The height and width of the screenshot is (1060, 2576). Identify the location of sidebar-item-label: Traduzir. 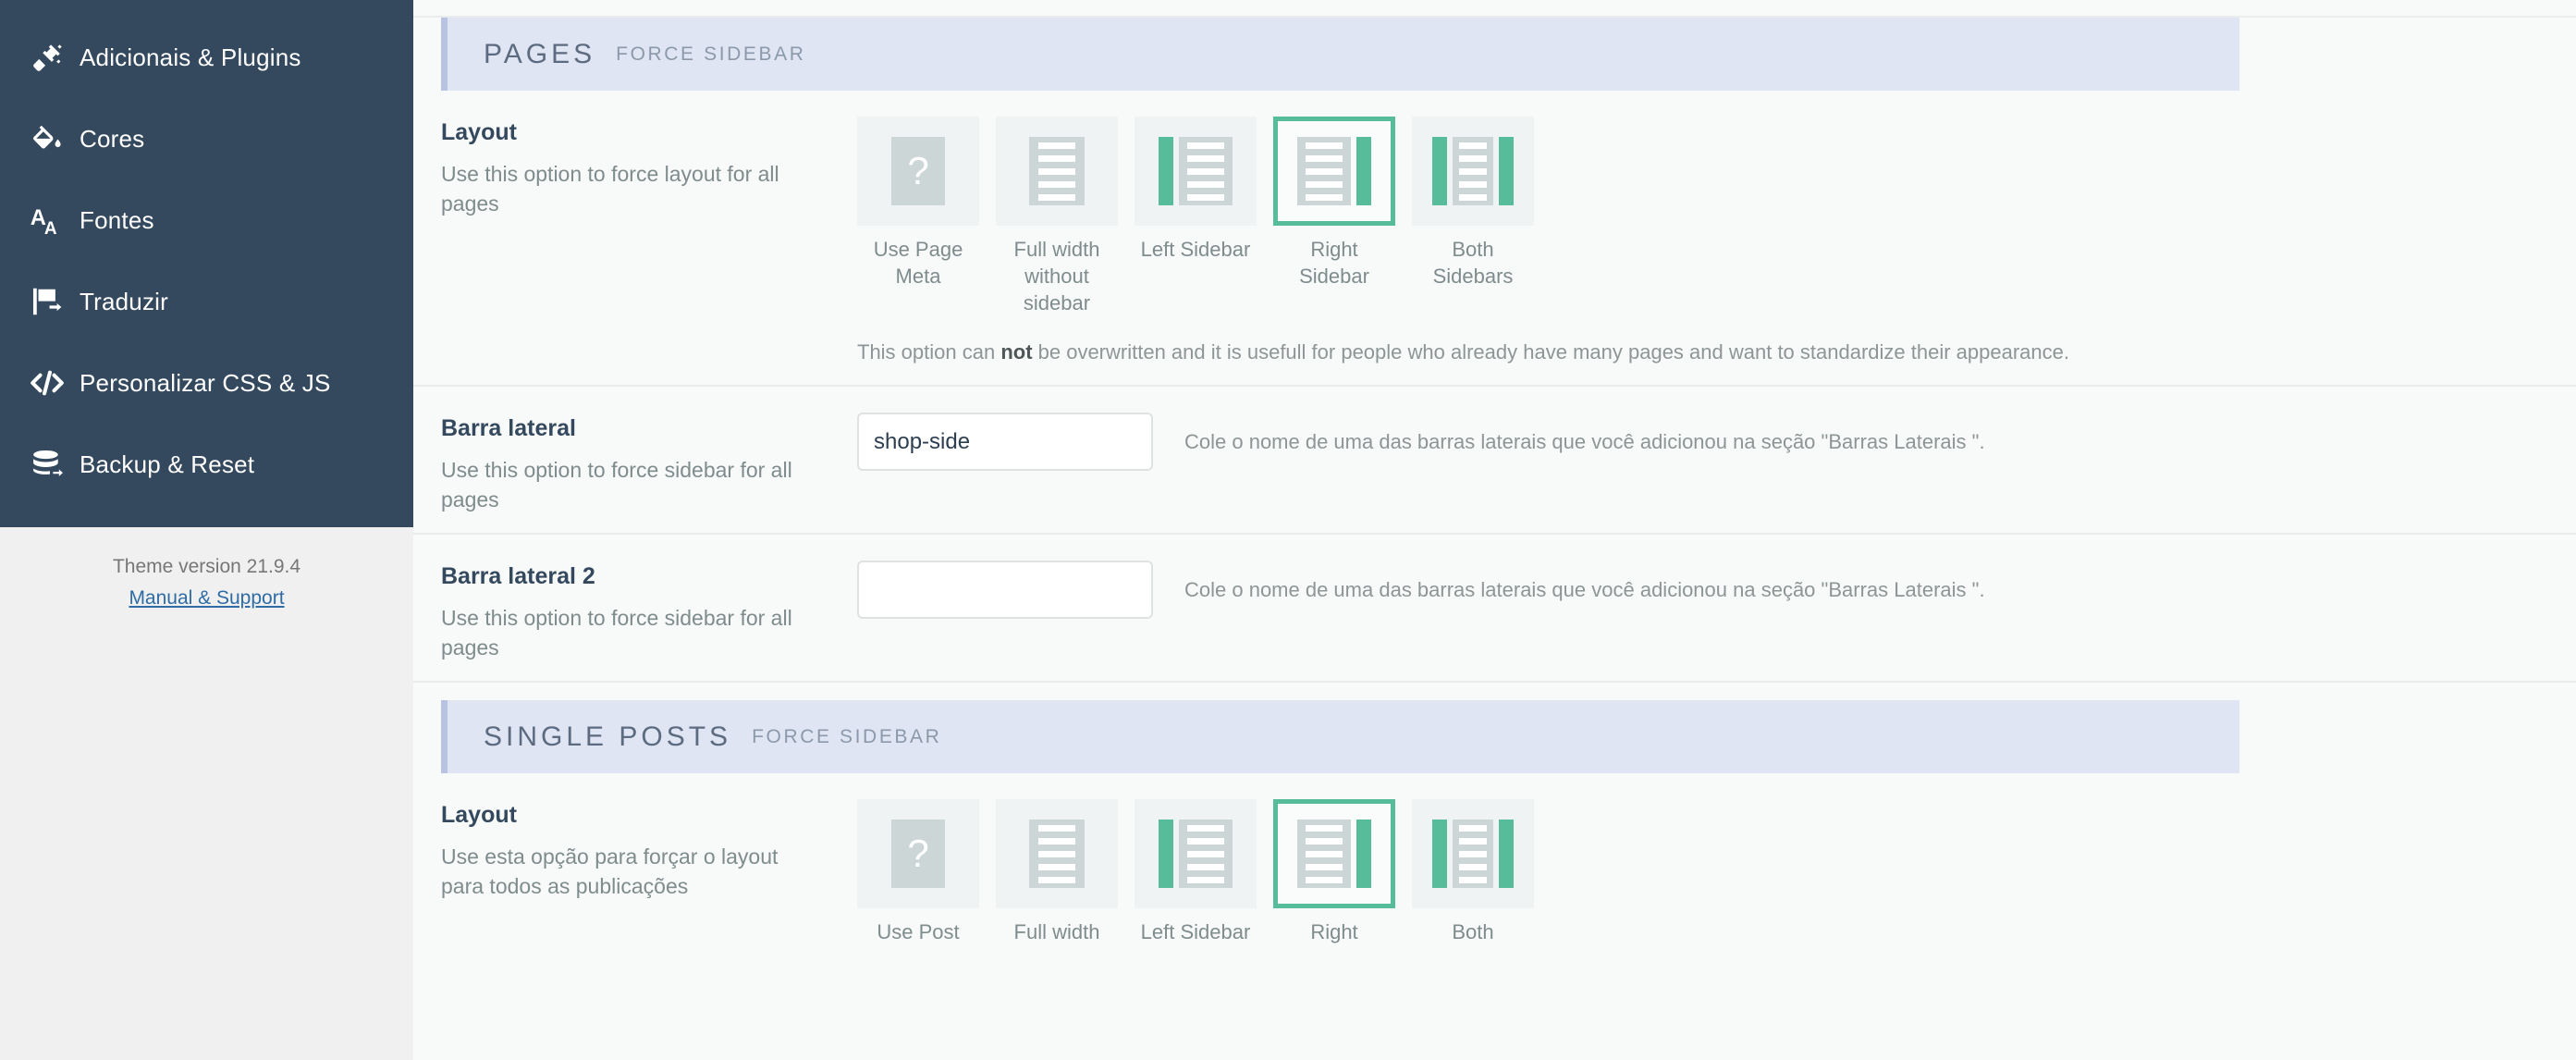
(124, 301).